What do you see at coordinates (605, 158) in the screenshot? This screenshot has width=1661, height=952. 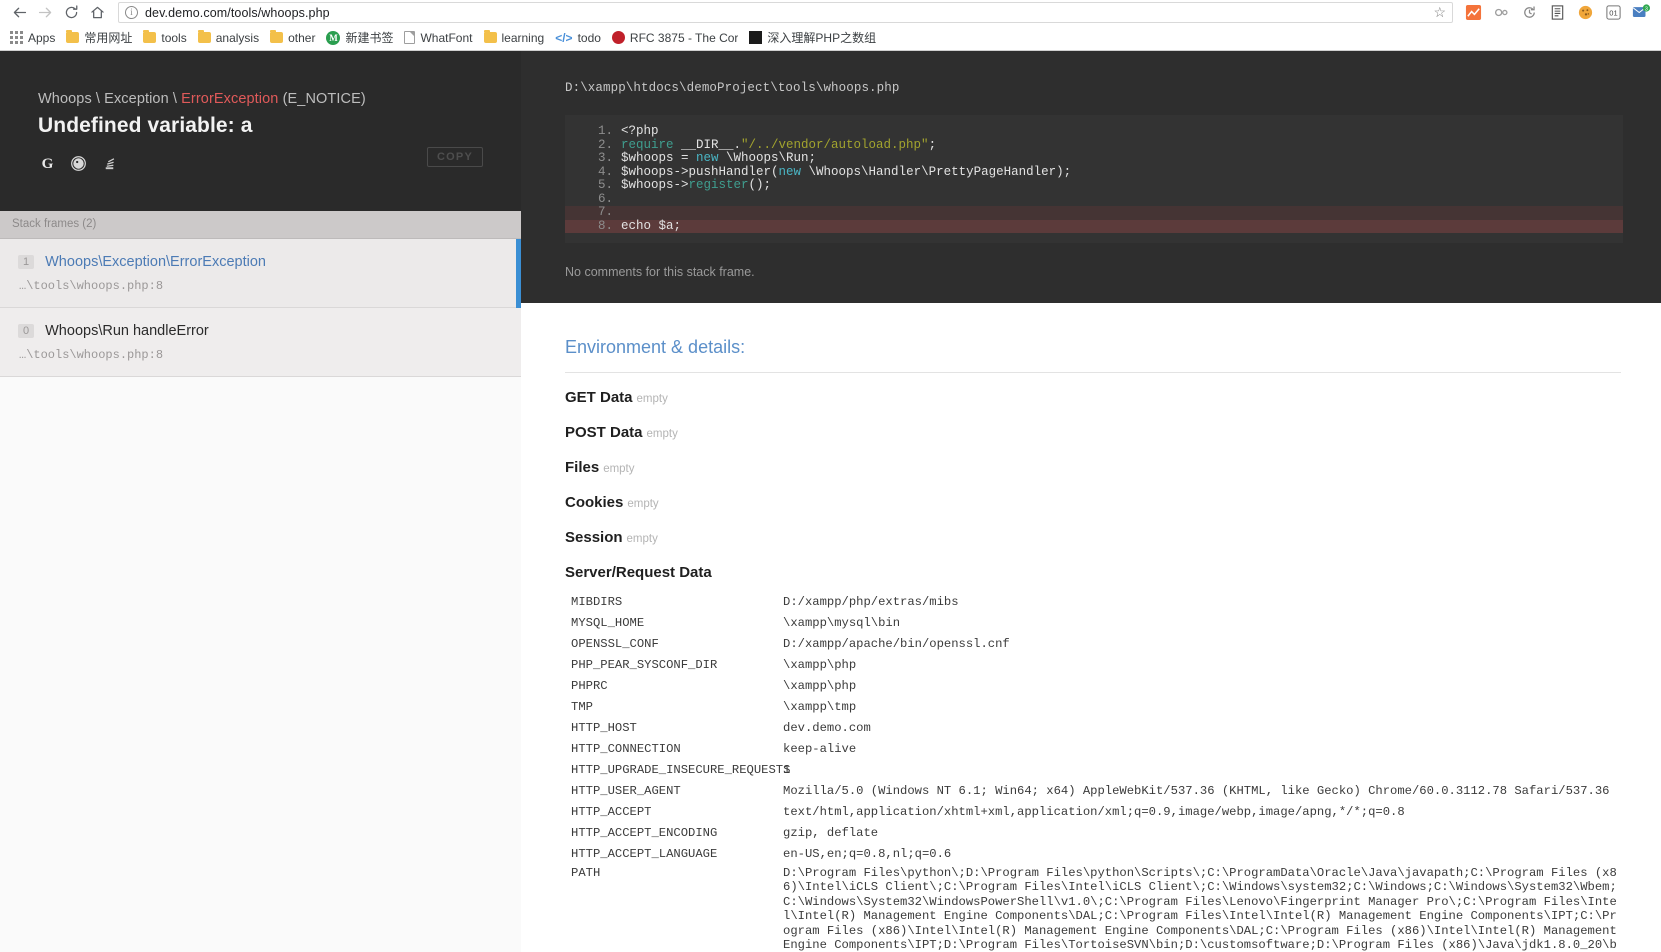 I see `code-line-number: 3.` at bounding box center [605, 158].